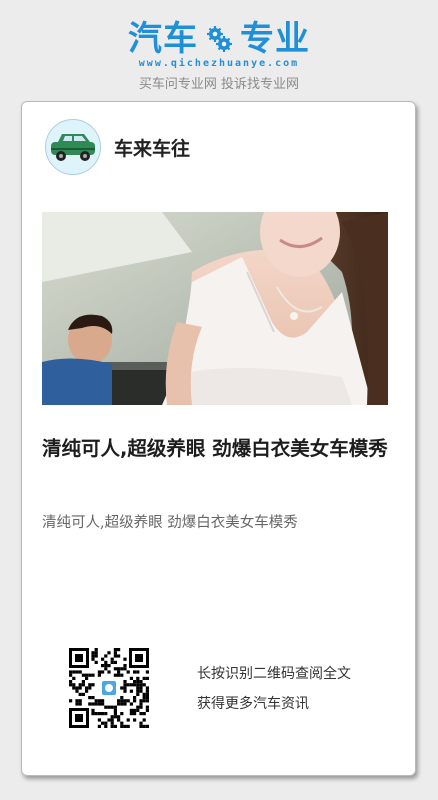 The image size is (438, 800). I want to click on logo-text-right: 专业, so click(275, 39).